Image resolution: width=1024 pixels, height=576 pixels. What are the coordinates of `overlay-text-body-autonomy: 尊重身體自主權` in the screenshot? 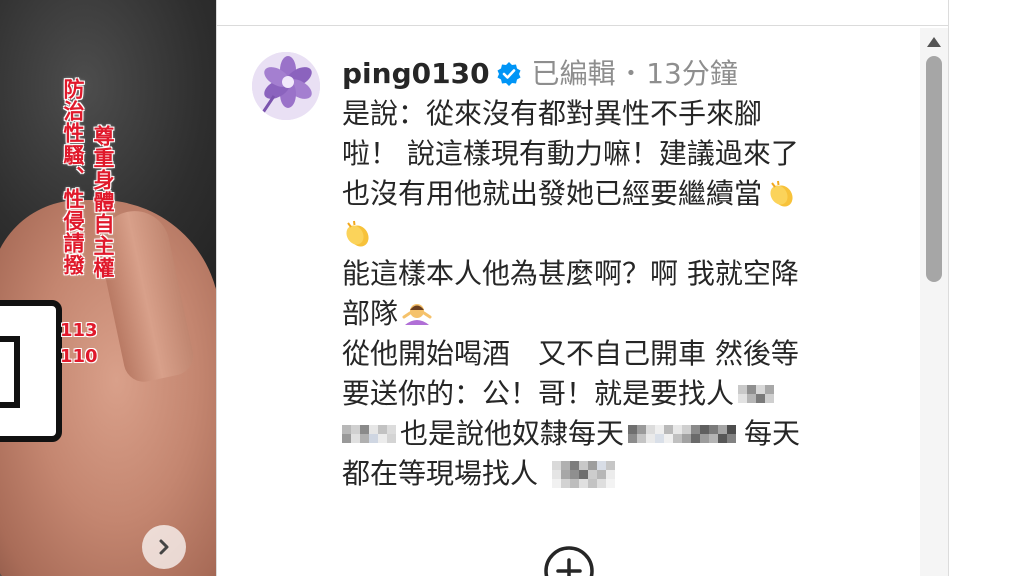 It's located at (103, 202).